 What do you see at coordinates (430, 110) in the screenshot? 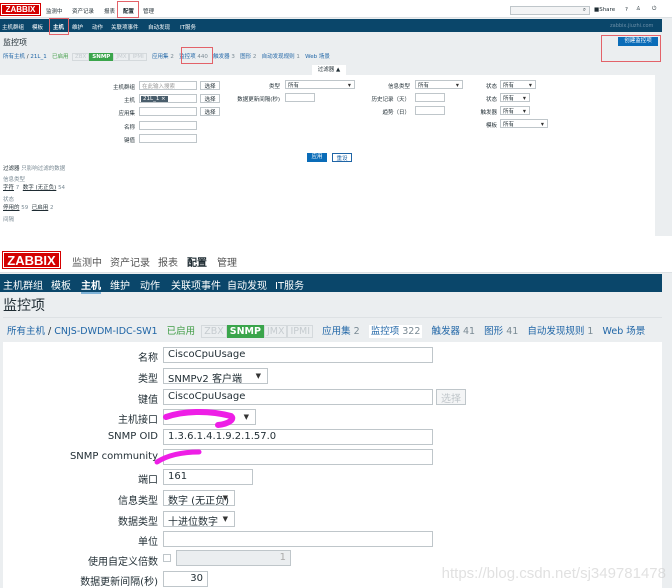
I see `trends-input` at bounding box center [430, 110].